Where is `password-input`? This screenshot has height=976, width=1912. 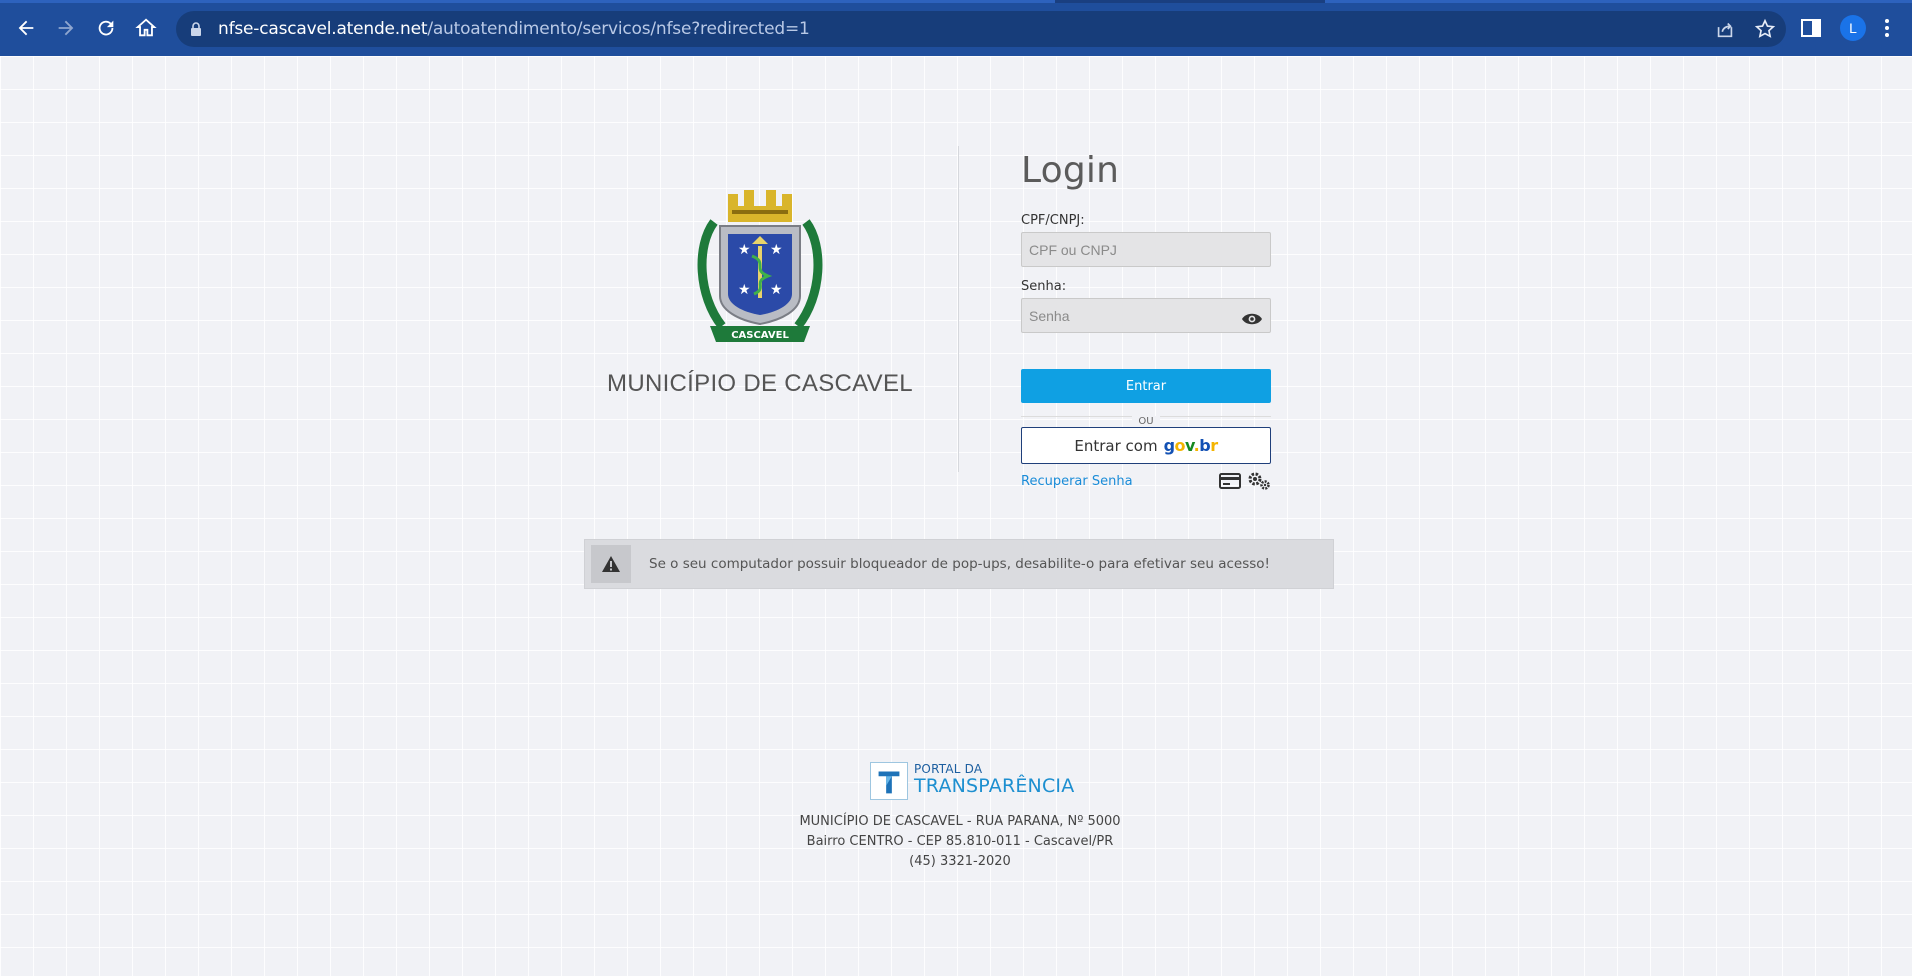
password-input is located at coordinates (1146, 315).